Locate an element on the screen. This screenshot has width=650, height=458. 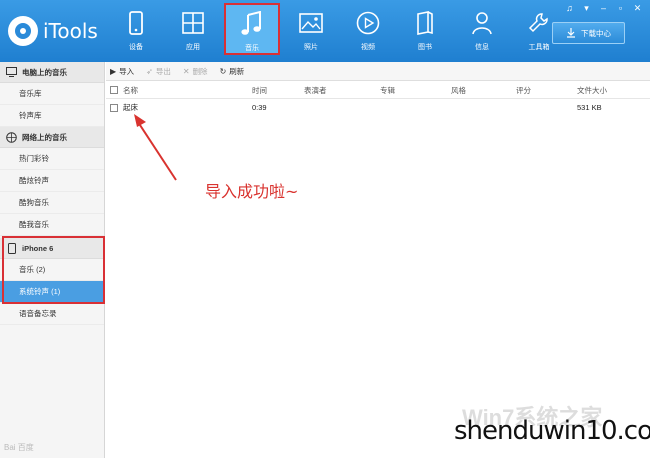
sidebar-section-device: iPhone 6 is located at coordinates (52, 248).